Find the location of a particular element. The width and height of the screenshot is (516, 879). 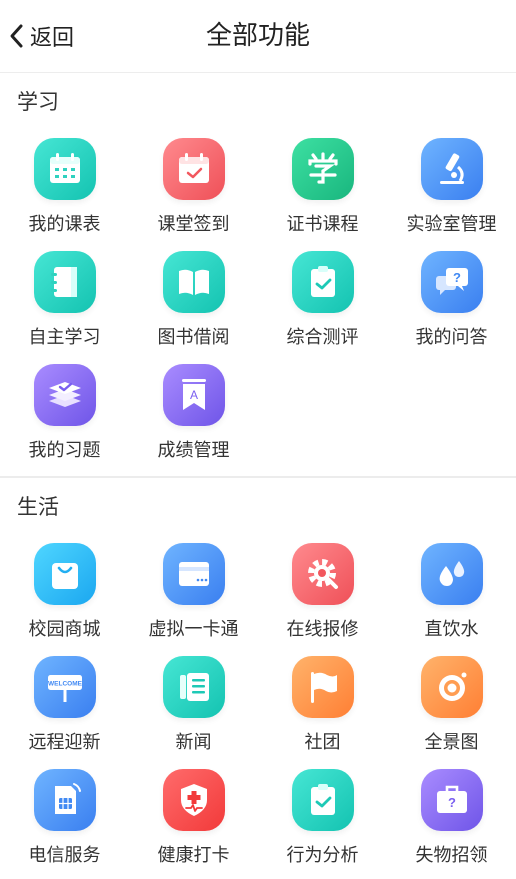

grid-item-label: 校园商城 is located at coordinates (64, 629).